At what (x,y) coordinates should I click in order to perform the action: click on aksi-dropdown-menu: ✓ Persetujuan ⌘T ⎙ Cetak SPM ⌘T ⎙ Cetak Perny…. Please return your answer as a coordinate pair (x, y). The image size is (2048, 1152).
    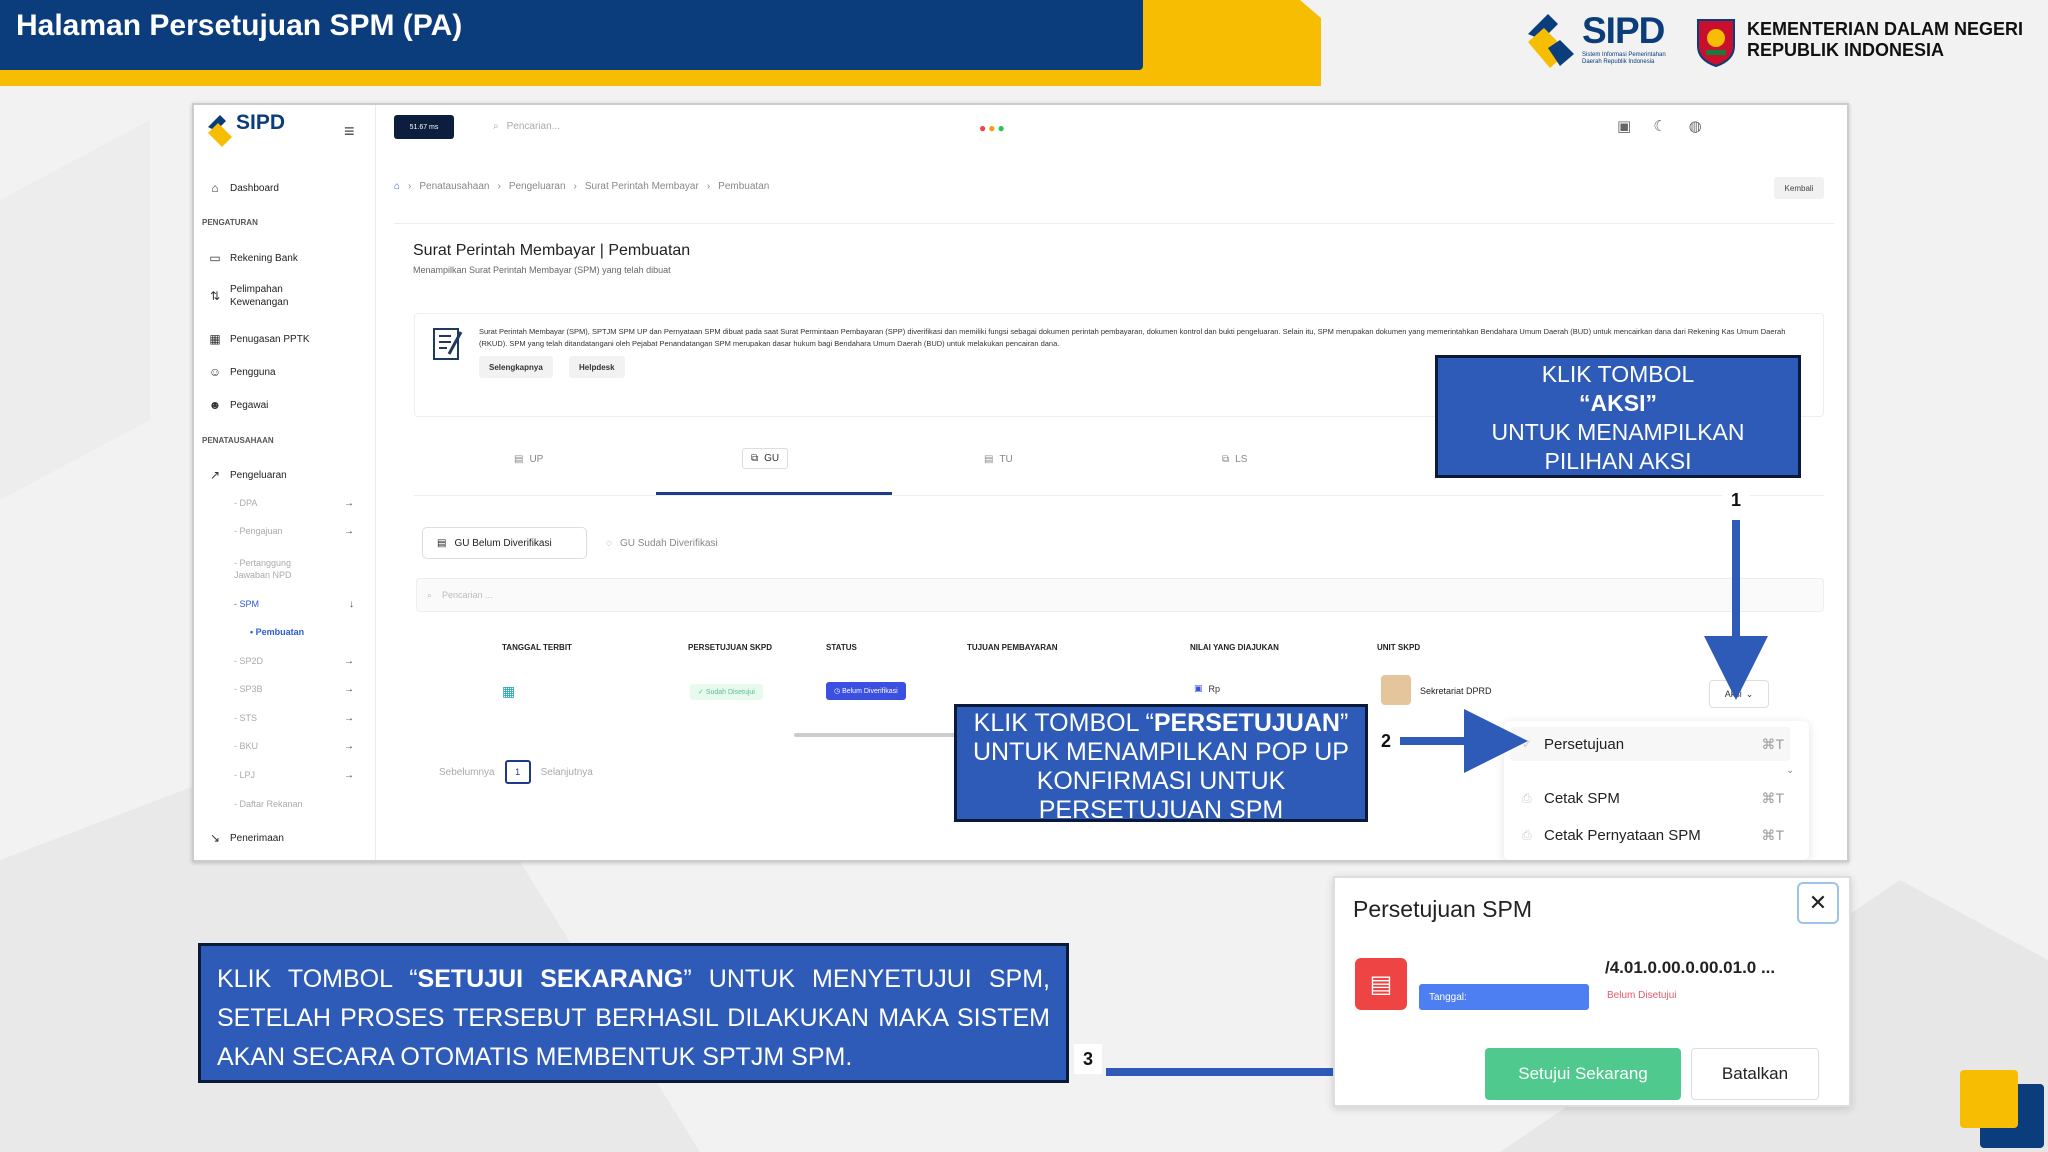
    Looking at the image, I should click on (1656, 790).